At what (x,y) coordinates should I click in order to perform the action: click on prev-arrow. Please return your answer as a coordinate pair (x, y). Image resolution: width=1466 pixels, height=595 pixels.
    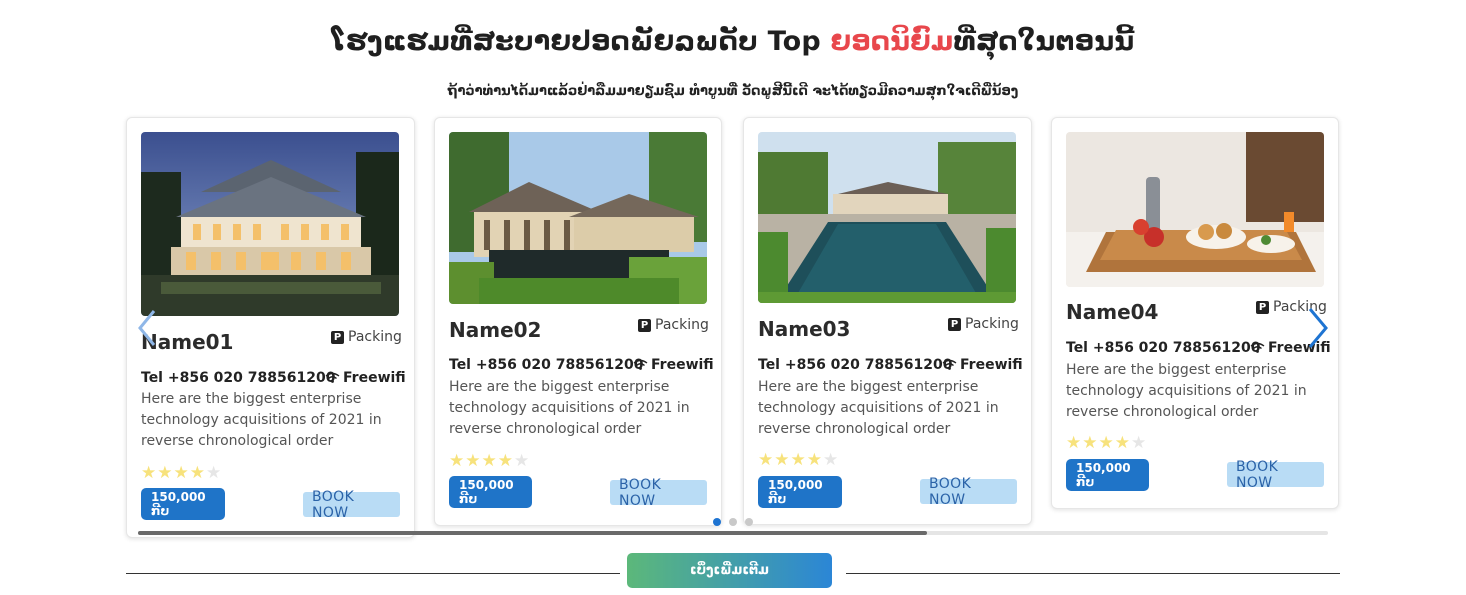
    Looking at the image, I should click on (149, 328).